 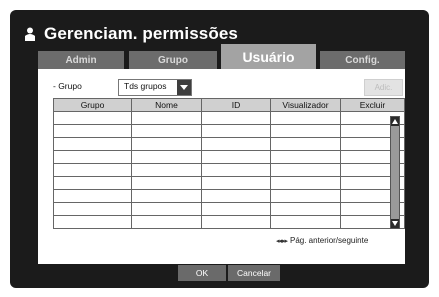 I want to click on group-select: Tds grupos, so click(x=155, y=87).